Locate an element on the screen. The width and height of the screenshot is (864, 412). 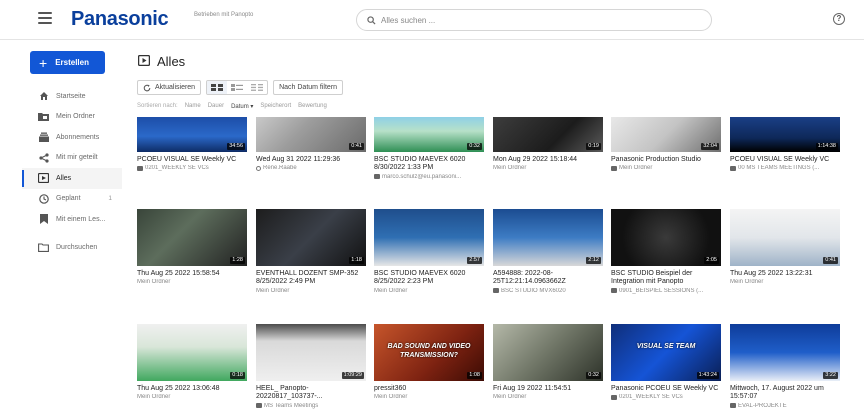
refresh-button: Aktualisieren is located at coordinates (169, 87).